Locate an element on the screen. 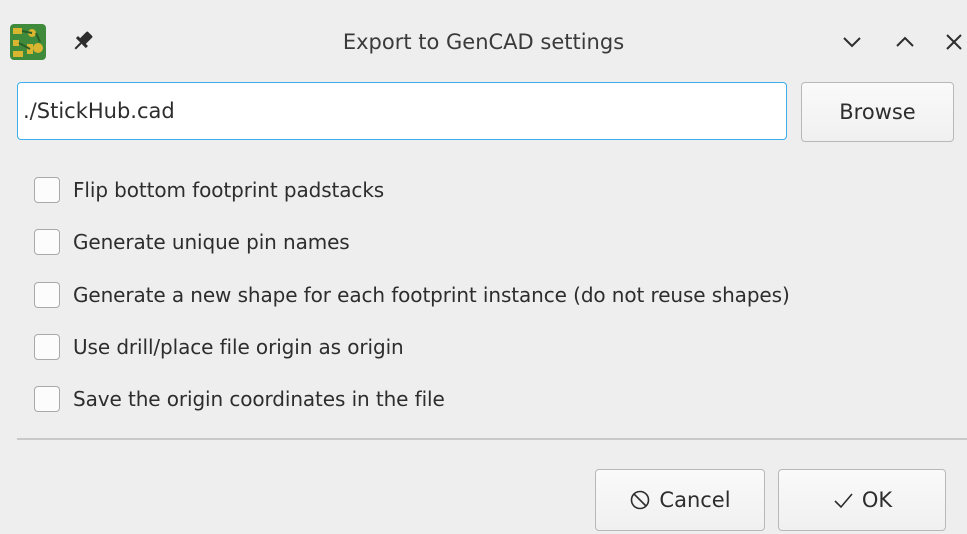 This screenshot has height=534, width=967. cancel-button: Cancel is located at coordinates (680, 500).